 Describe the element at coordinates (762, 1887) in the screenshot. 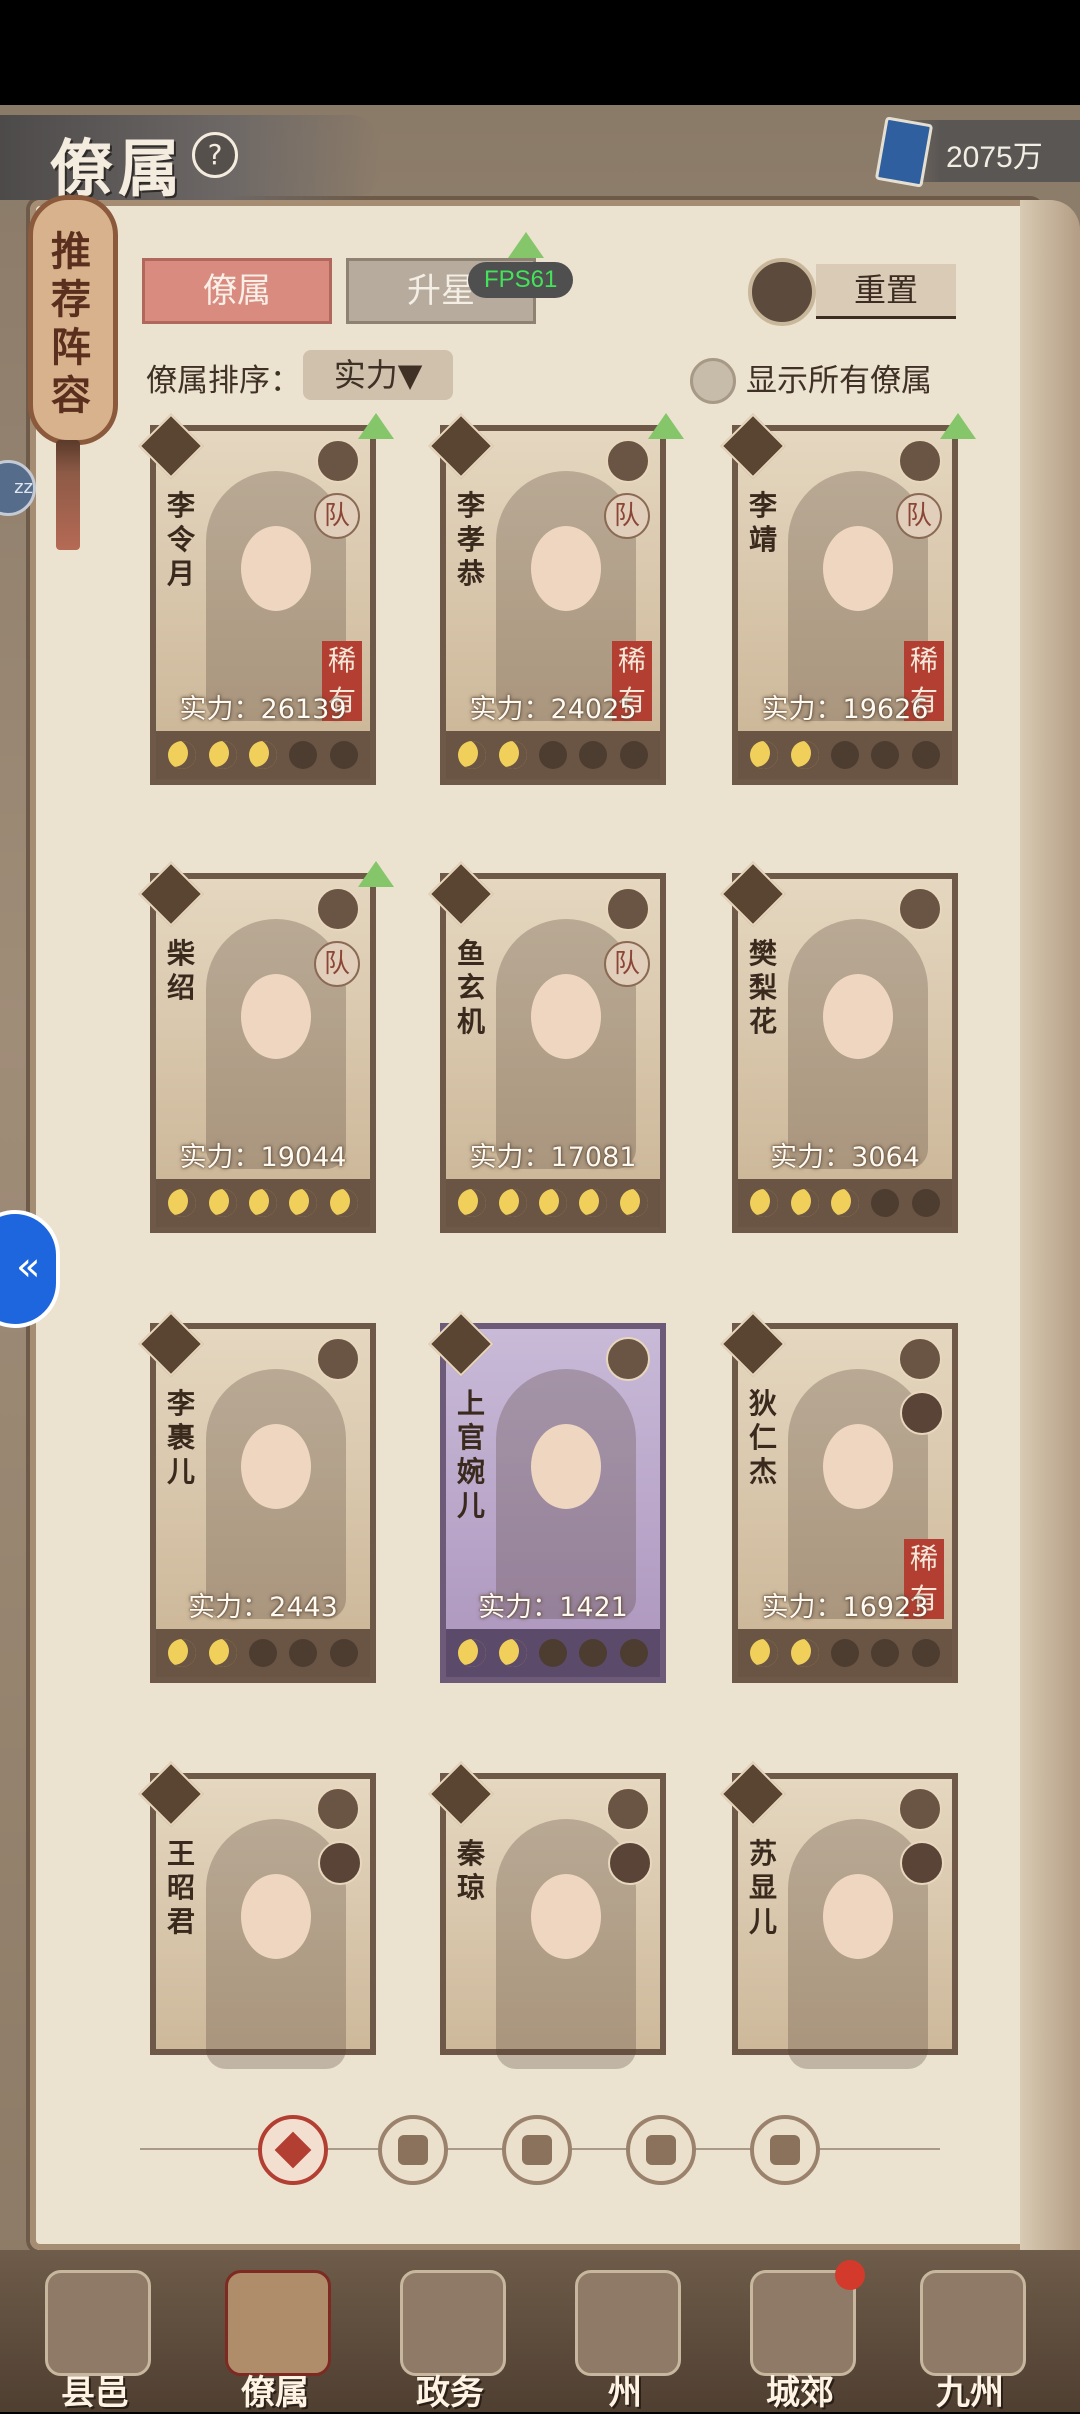

I see `card-name: 苏显儿` at that location.